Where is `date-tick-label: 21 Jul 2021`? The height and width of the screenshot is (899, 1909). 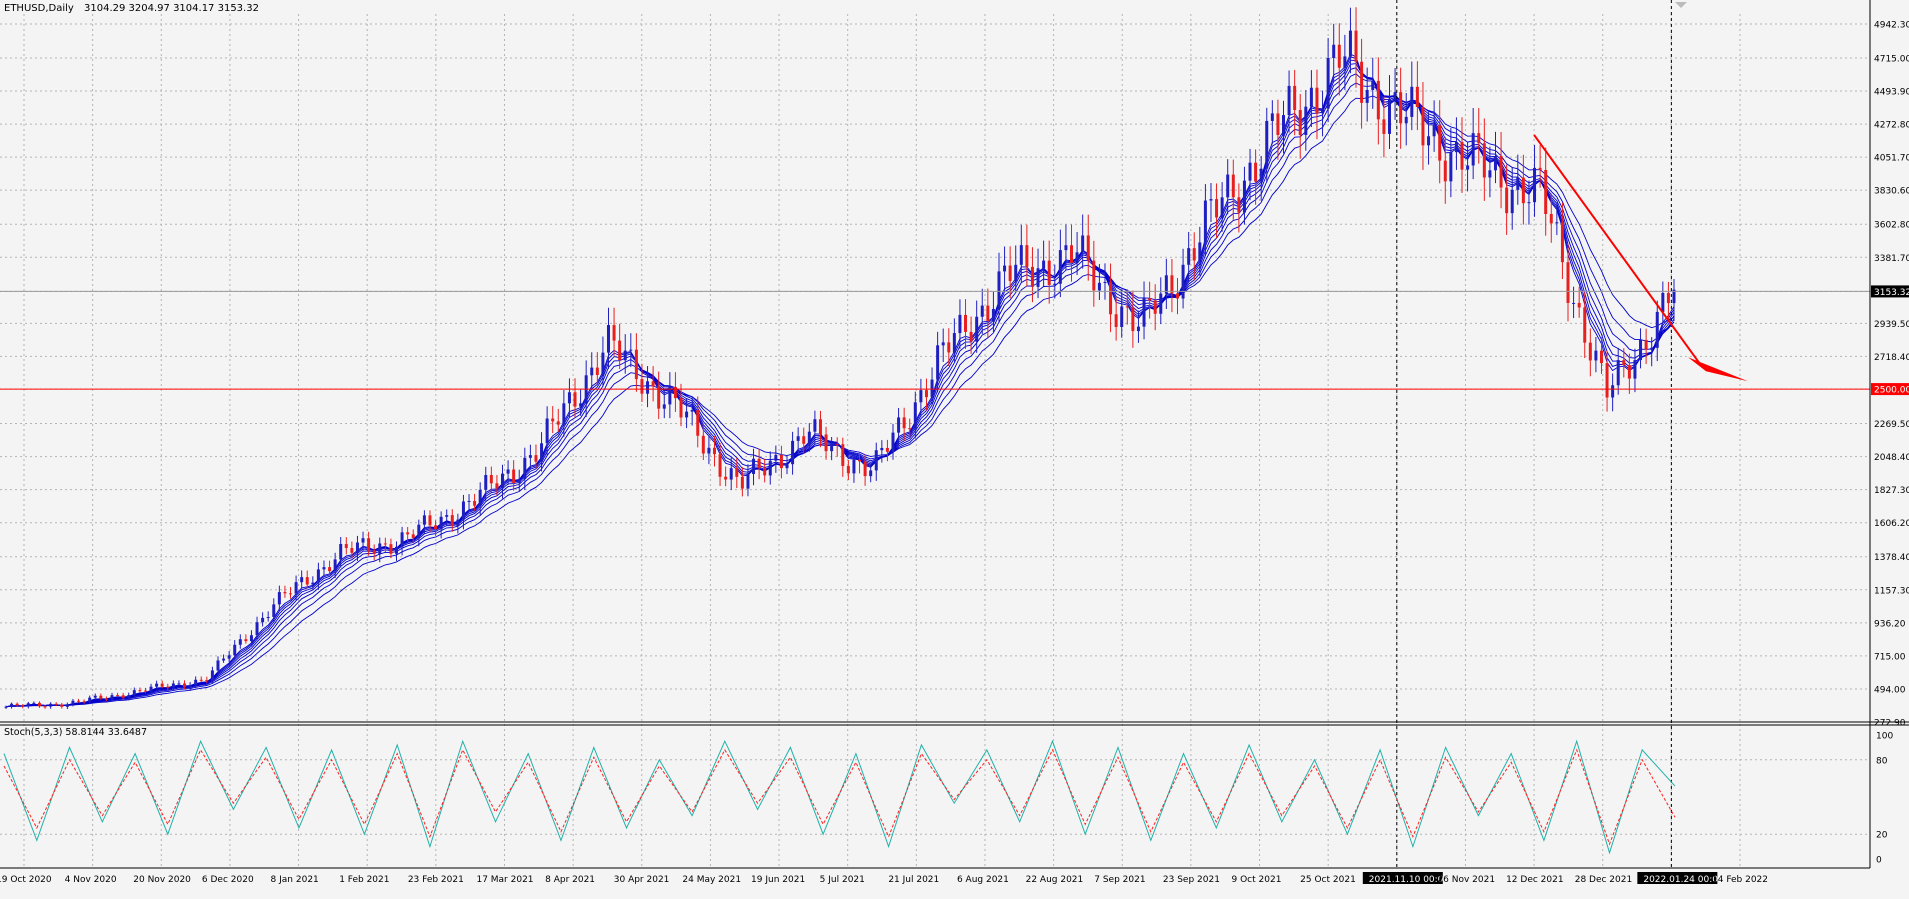
date-tick-label: 21 Jul 2021 is located at coordinates (913, 880).